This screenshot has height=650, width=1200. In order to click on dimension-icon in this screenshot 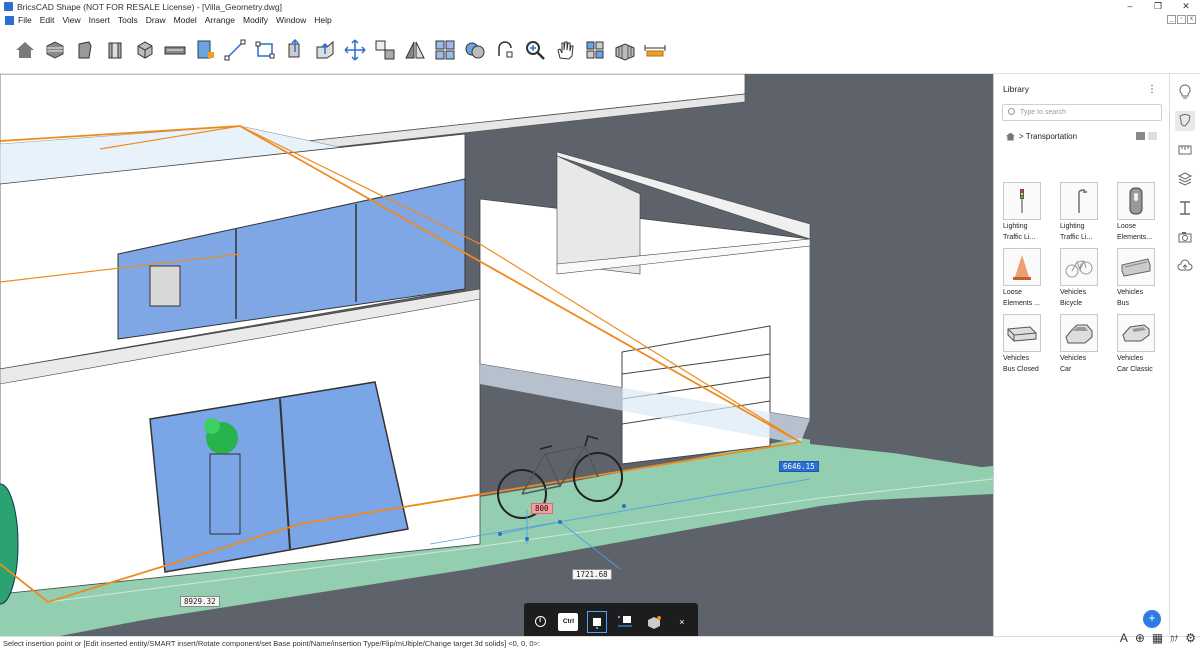, I will do `click(655, 50)`.